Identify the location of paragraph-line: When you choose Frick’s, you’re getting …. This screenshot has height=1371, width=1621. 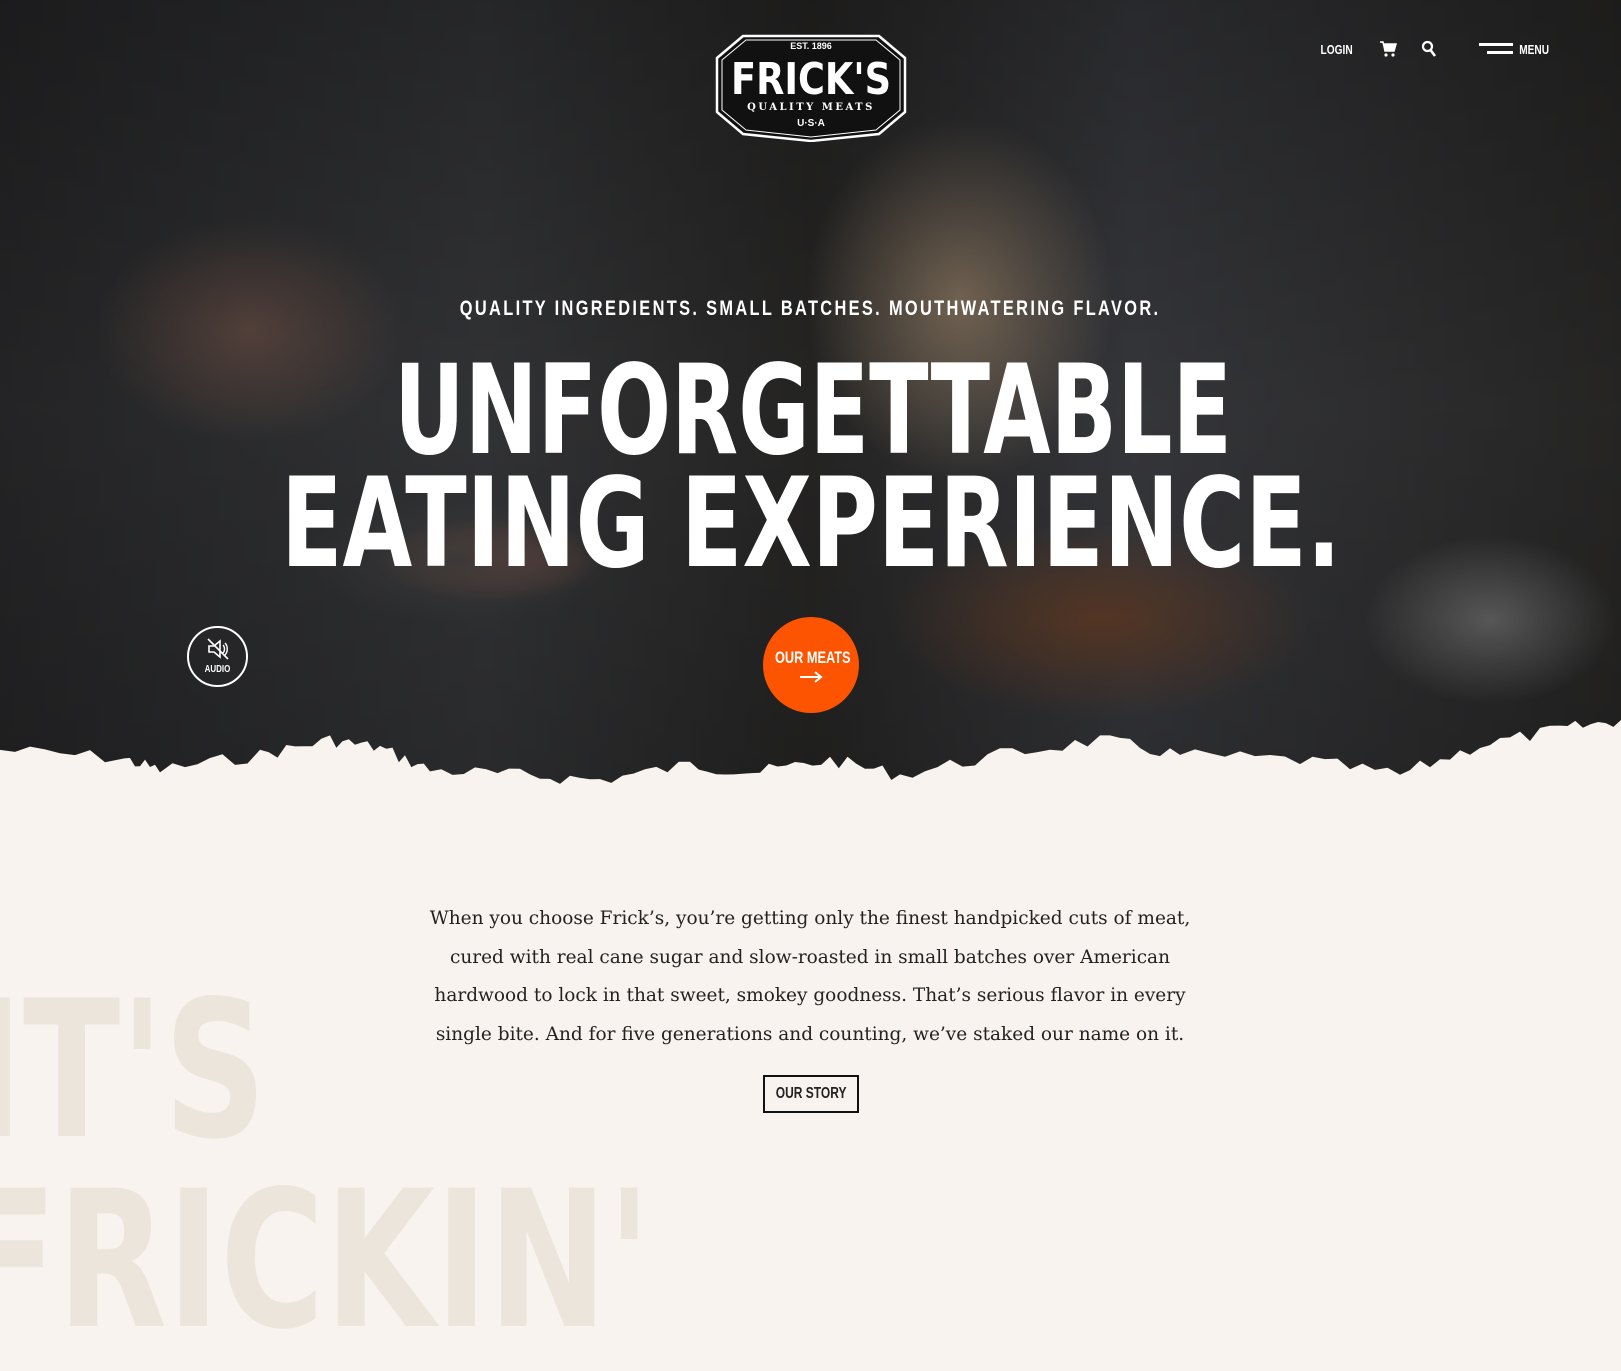
(810, 918).